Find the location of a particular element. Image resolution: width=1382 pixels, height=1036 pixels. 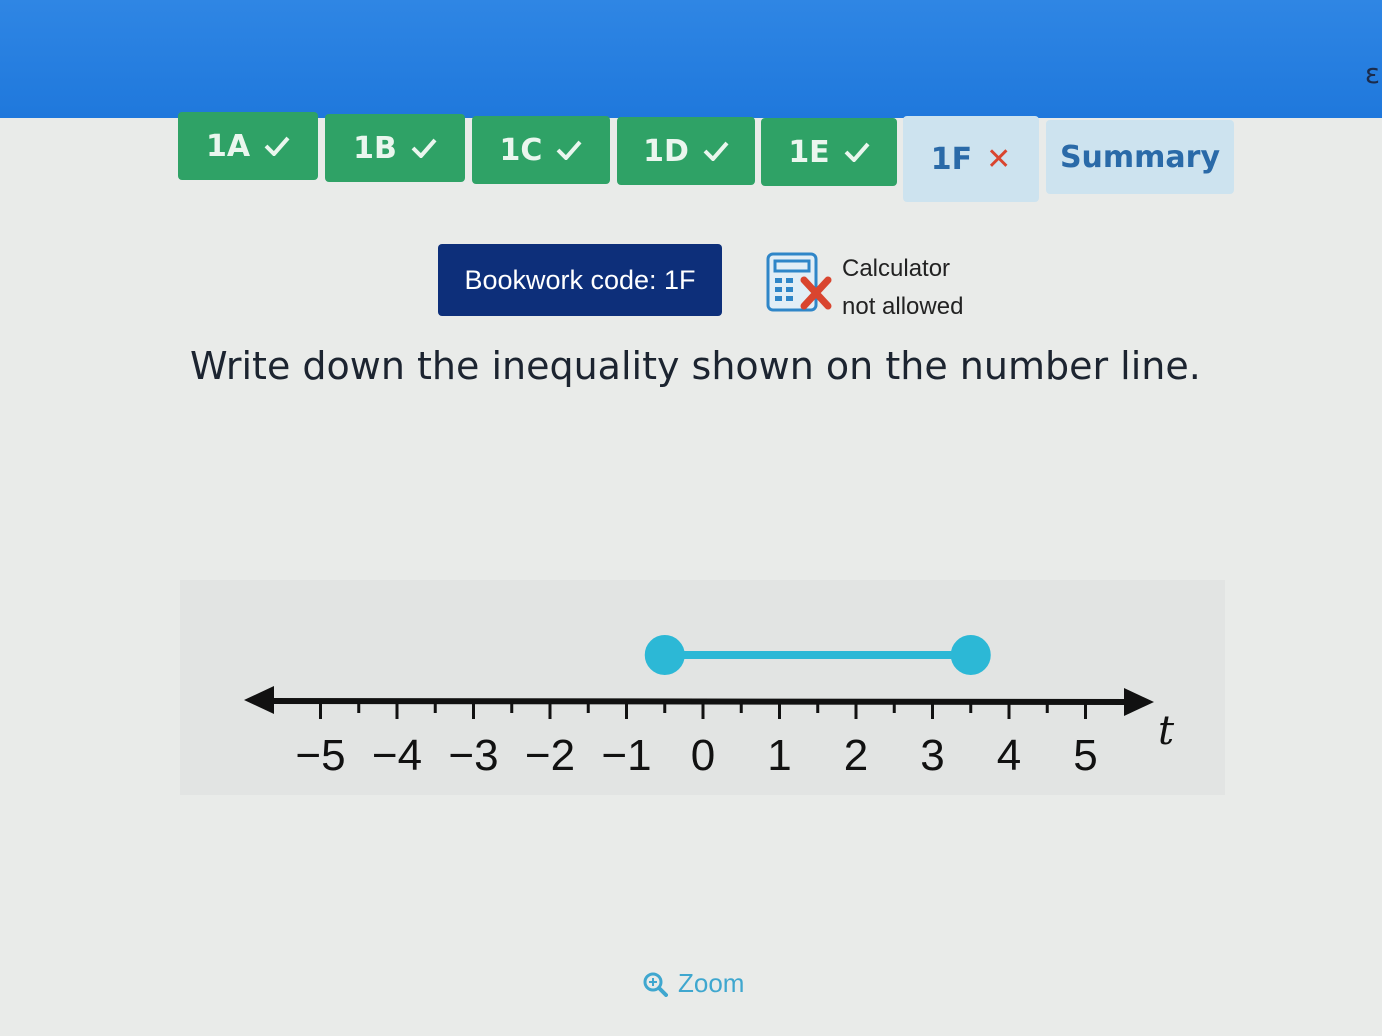

tick-label: −3 is located at coordinates (473, 755).